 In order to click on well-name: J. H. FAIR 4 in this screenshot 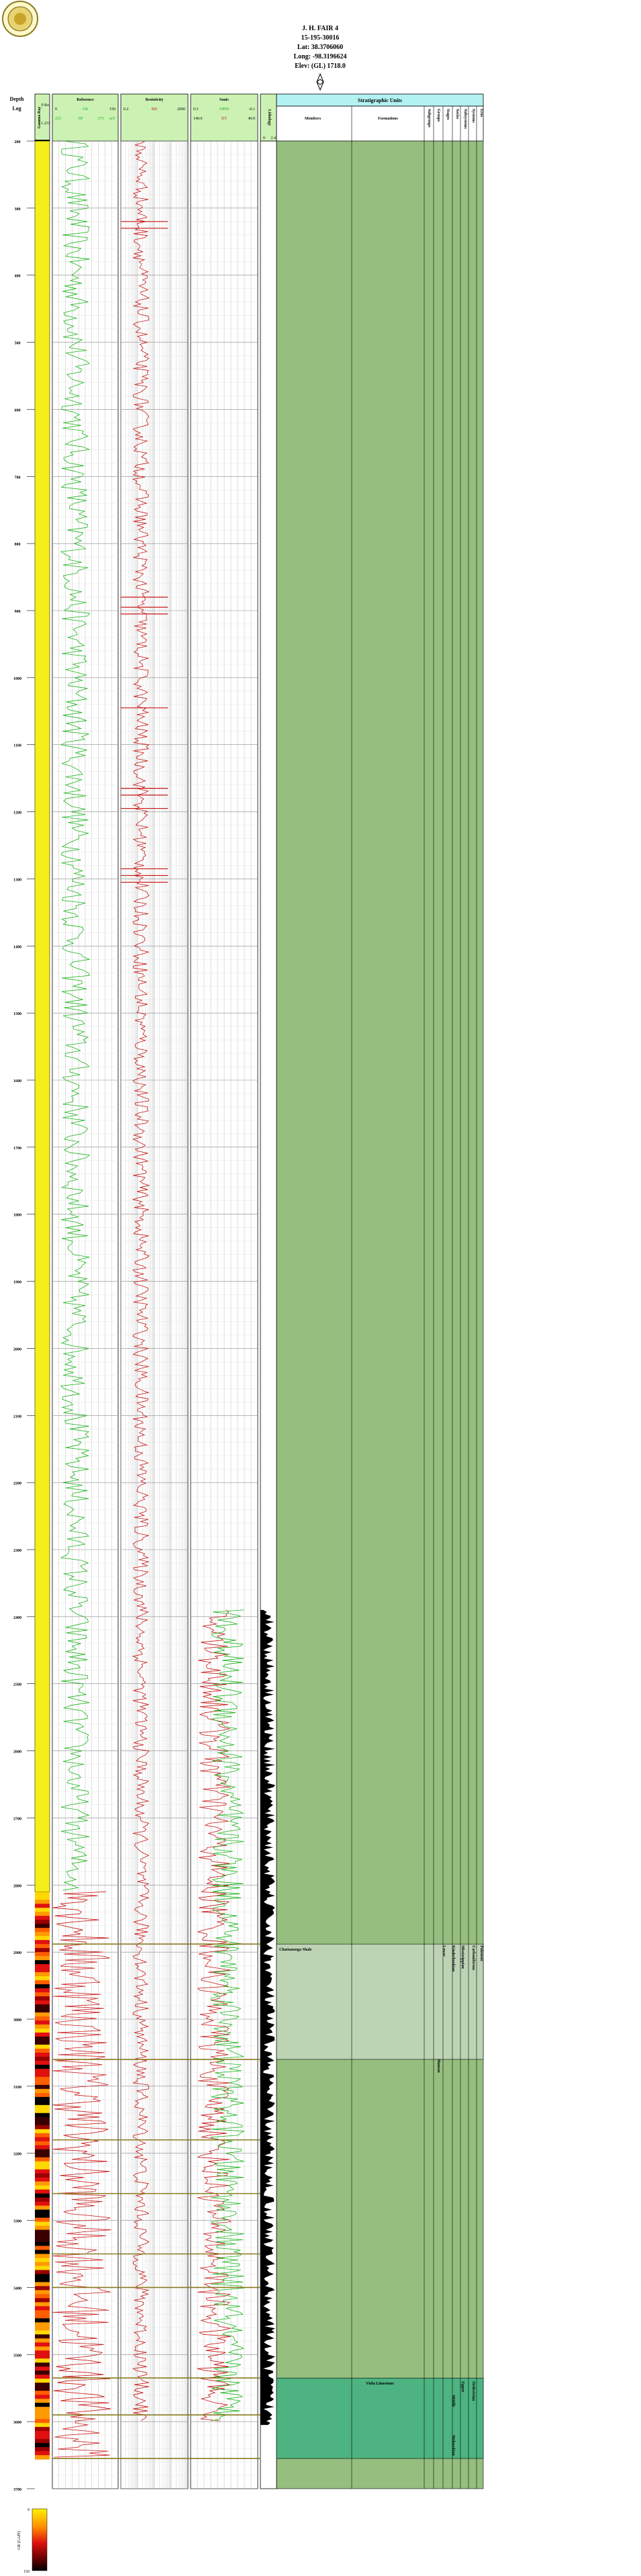, I will do `click(320, 29)`.